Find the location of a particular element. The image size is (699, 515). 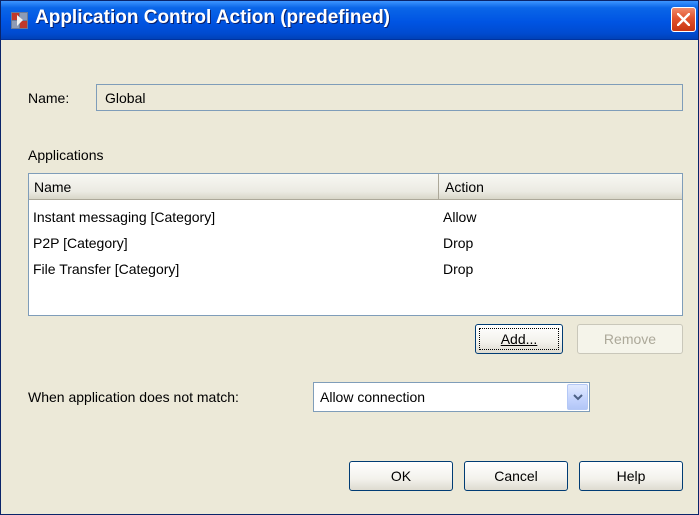

ok-button: OK is located at coordinates (401, 476).